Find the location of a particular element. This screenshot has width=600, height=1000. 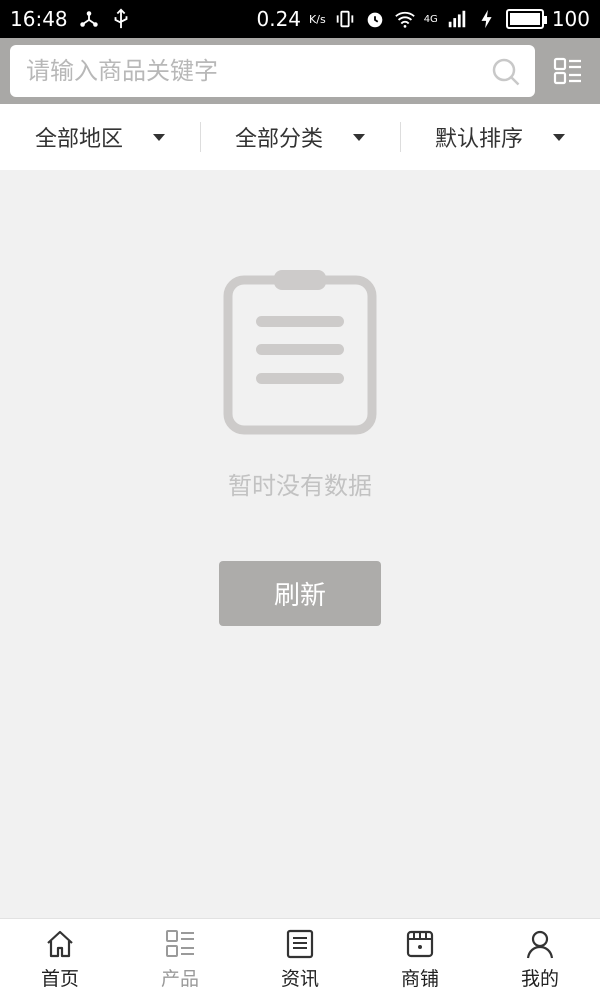

filter-category-label: 全部分类 is located at coordinates (278, 139).